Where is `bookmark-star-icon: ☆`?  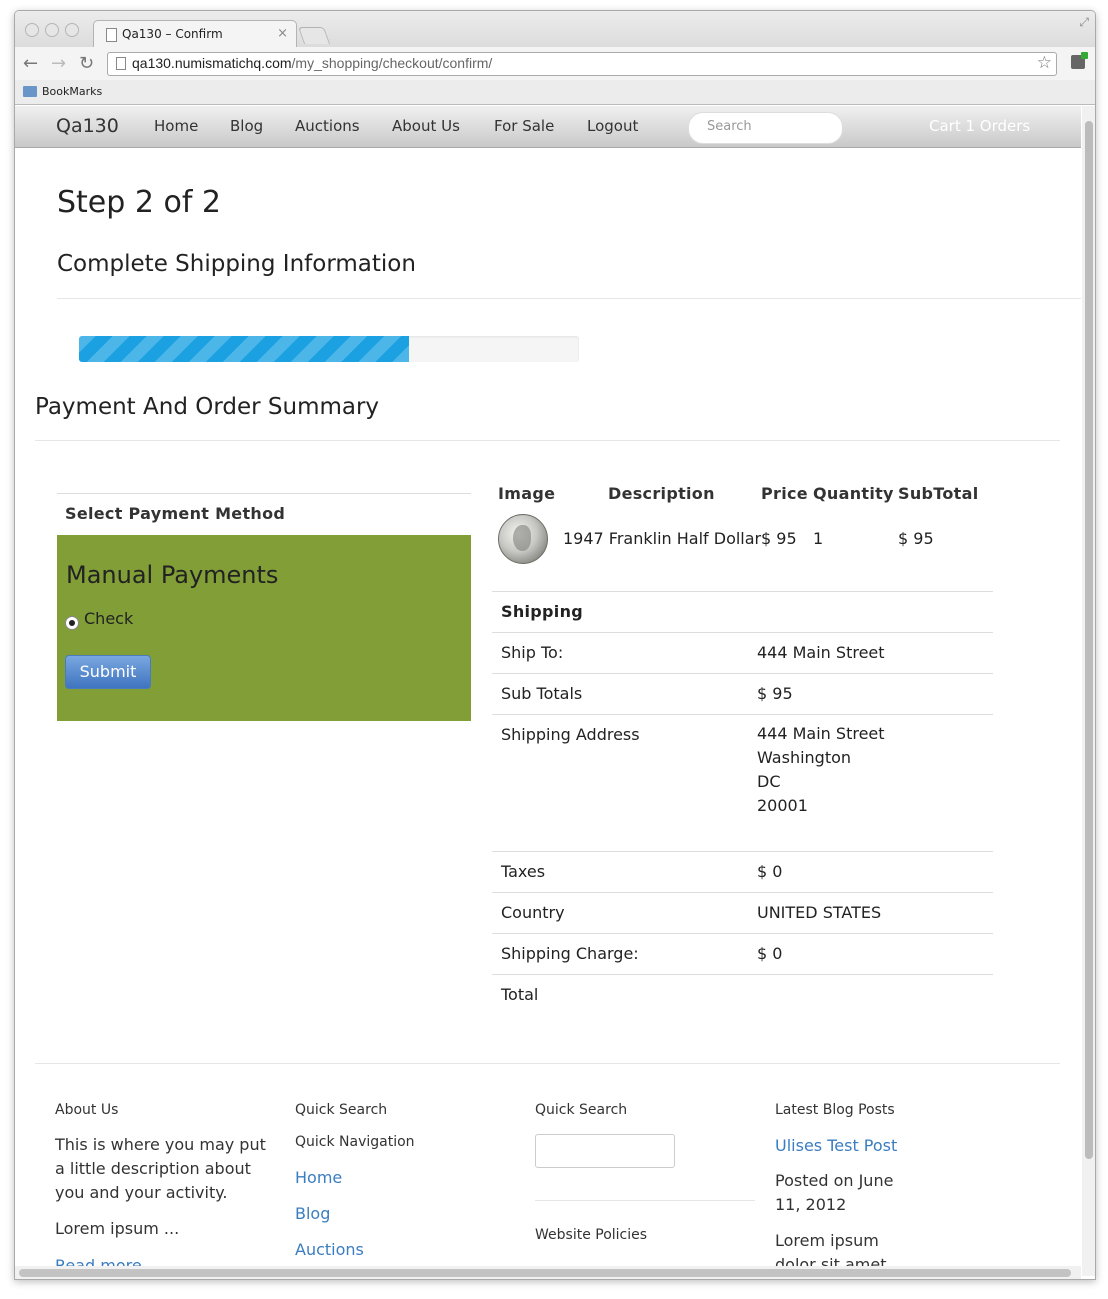 bookmark-star-icon: ☆ is located at coordinates (1044, 63).